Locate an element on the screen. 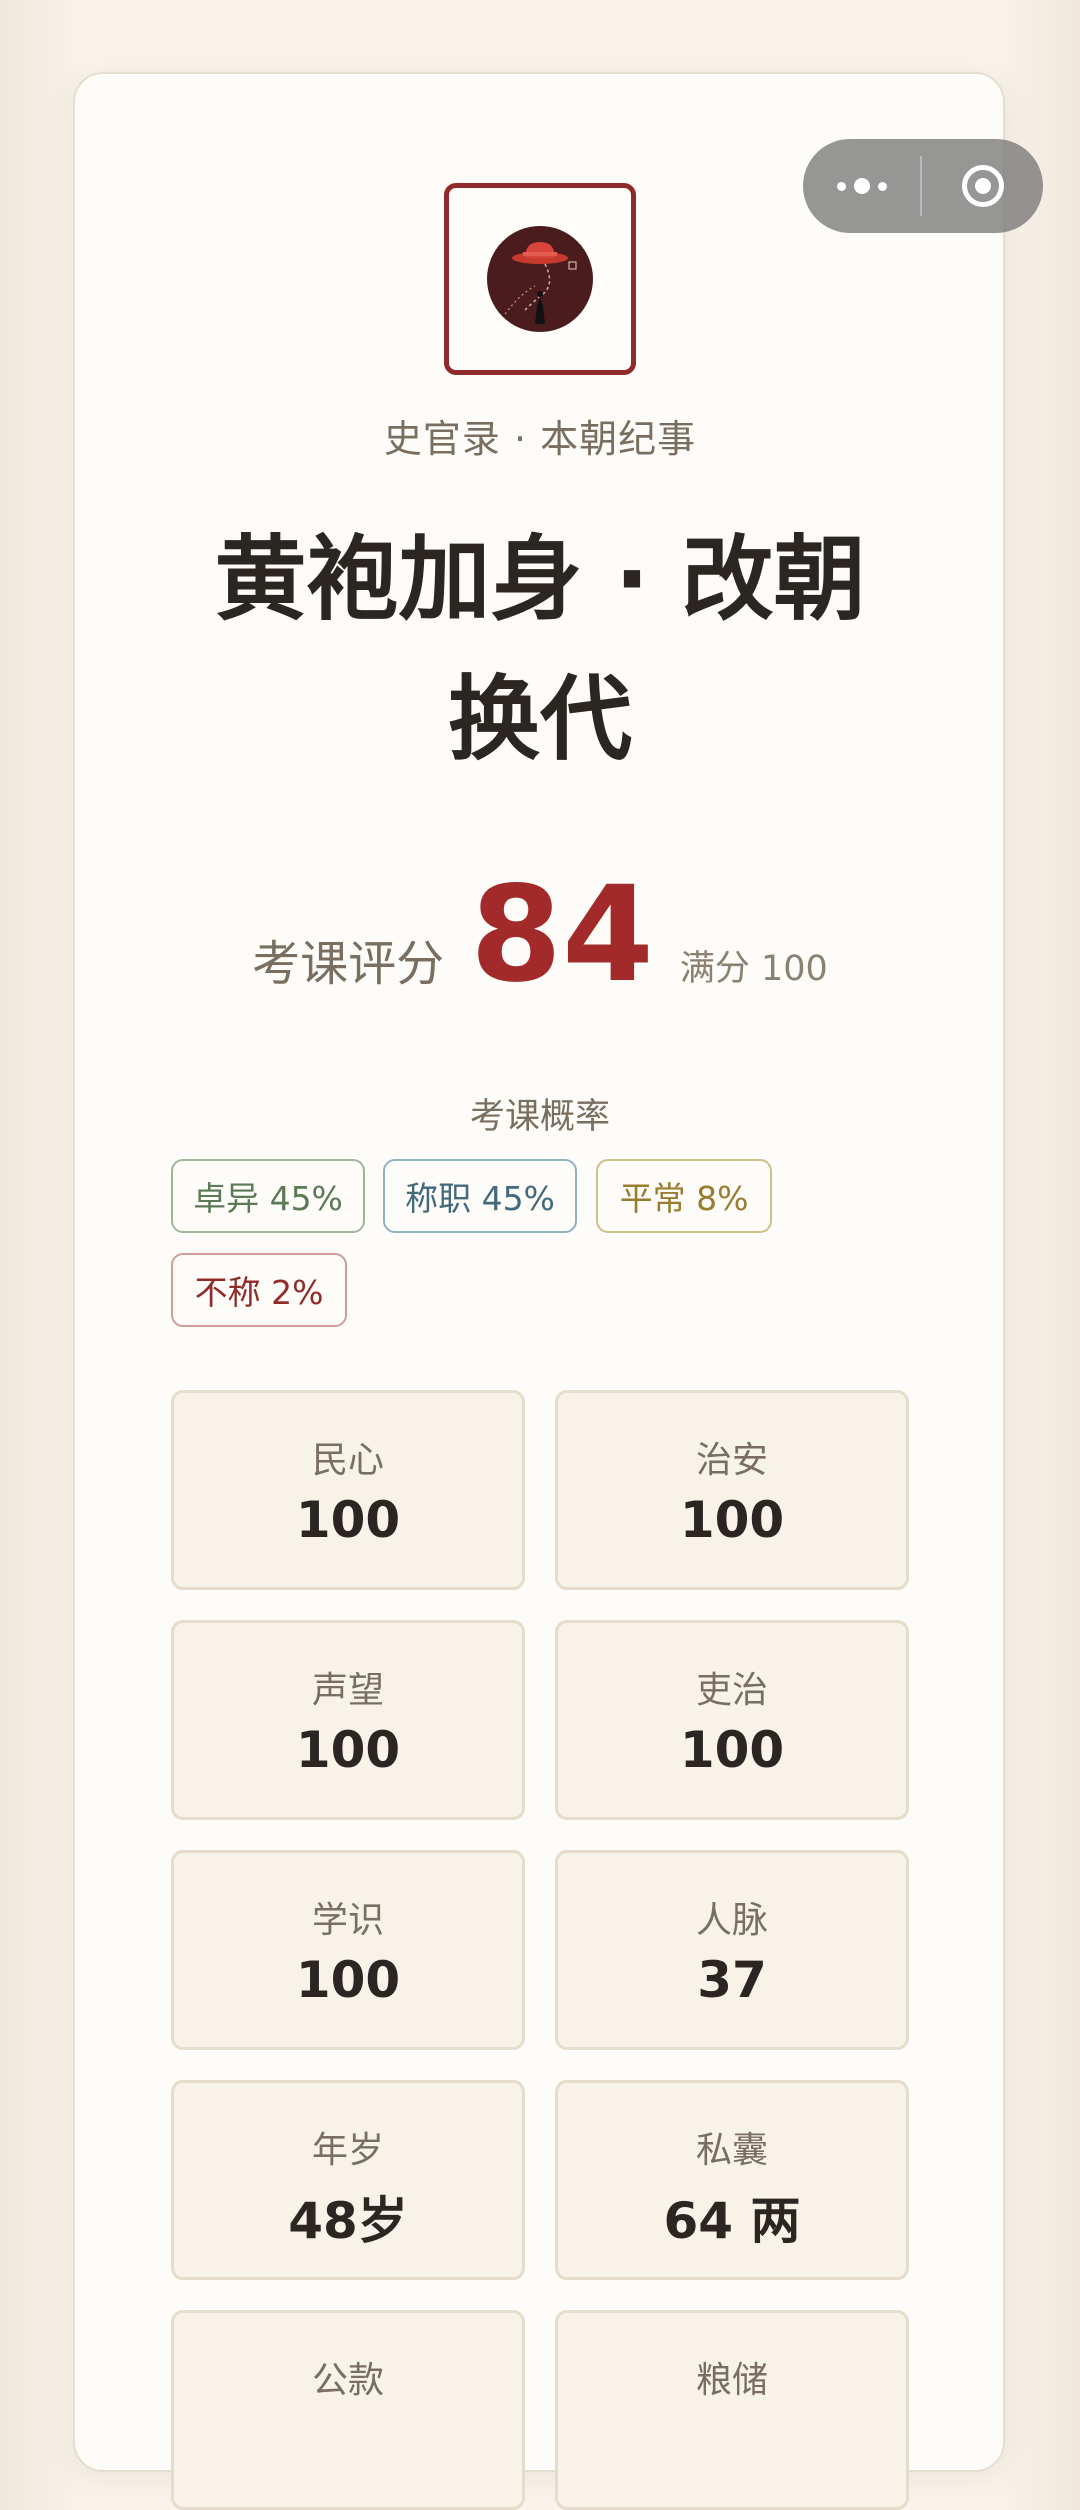  score-label: 考课评分 is located at coordinates (348, 964).